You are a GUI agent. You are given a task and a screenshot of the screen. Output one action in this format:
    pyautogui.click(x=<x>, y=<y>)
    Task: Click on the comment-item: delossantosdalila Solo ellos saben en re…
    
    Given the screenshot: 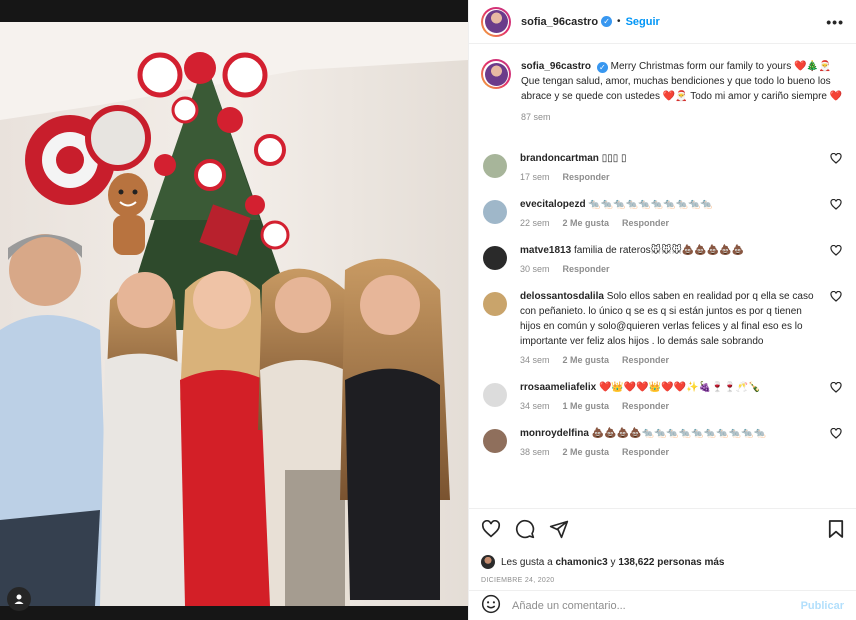 What is the action you would take?
    pyautogui.click(x=662, y=328)
    